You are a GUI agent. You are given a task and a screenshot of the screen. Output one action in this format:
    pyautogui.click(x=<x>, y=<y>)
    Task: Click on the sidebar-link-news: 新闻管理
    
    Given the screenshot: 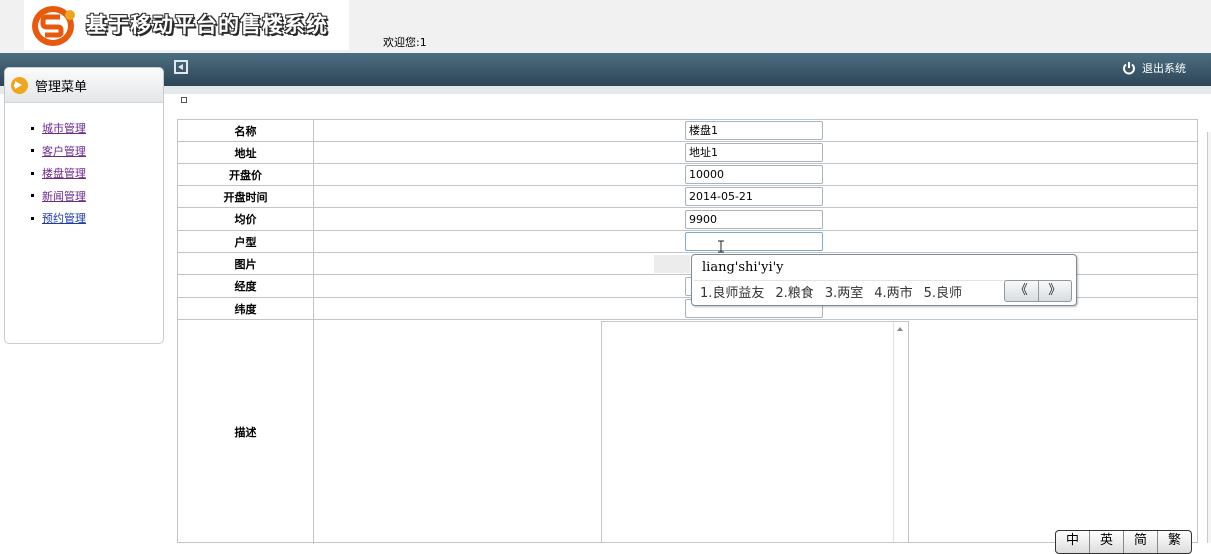 What is the action you would take?
    pyautogui.click(x=64, y=196)
    